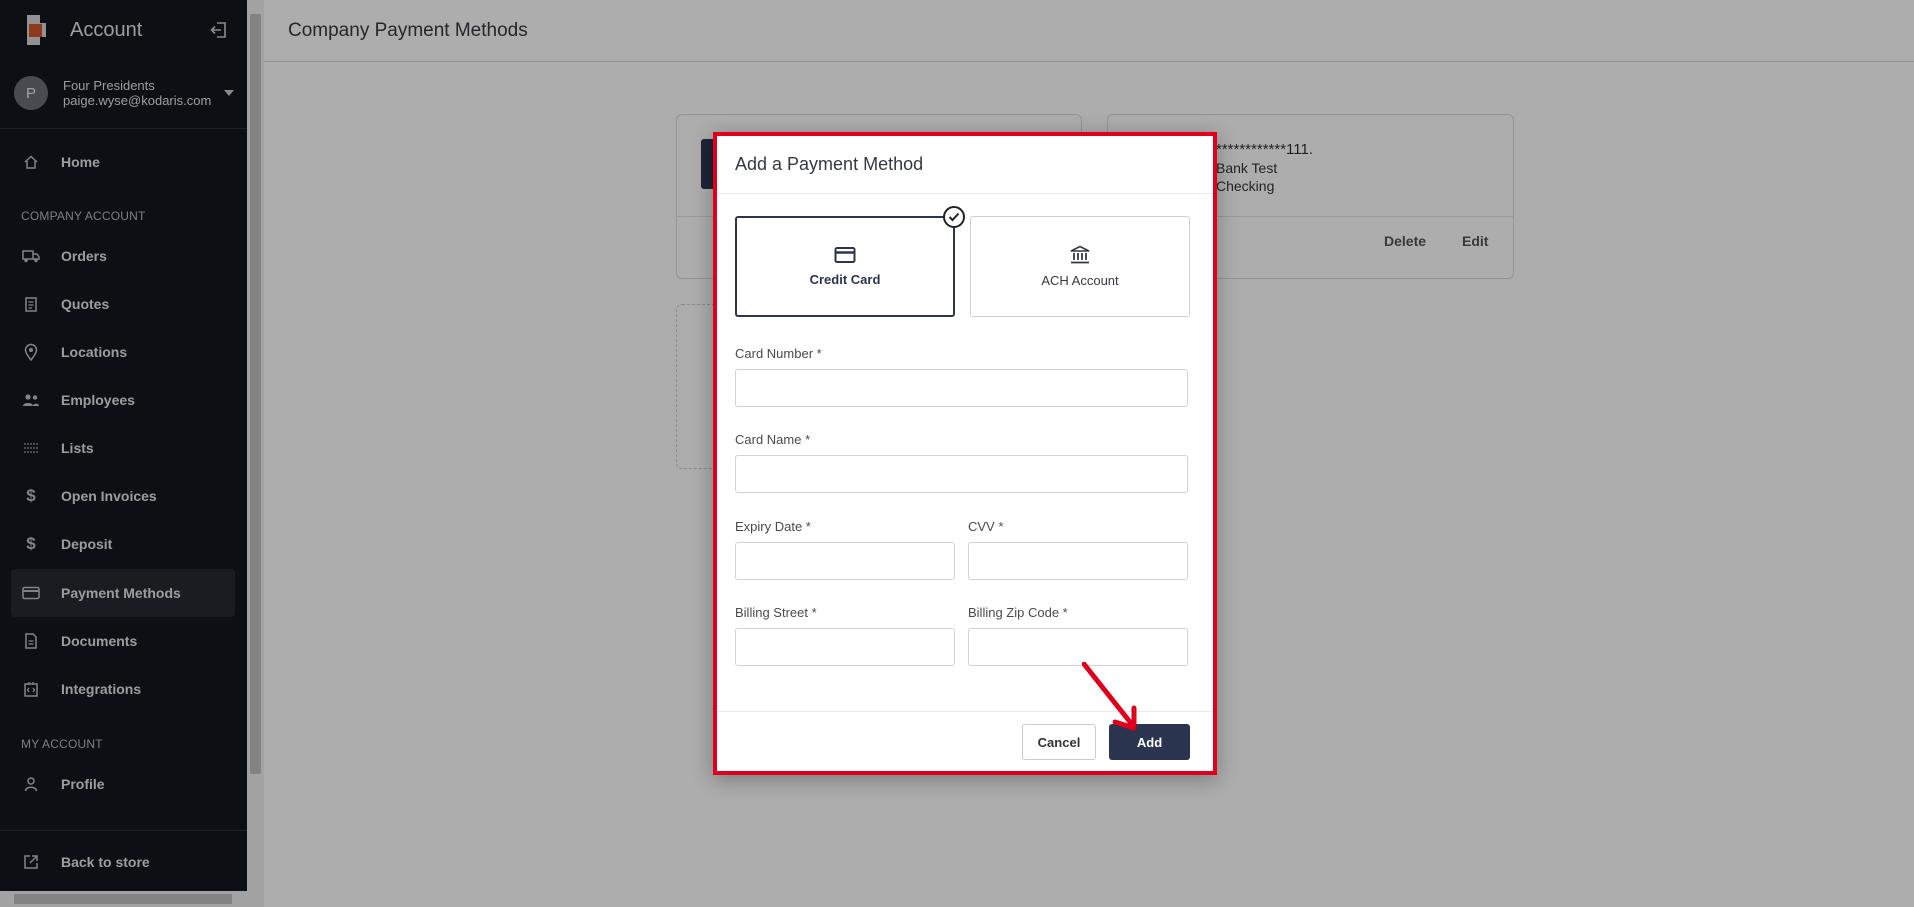 Image resolution: width=1914 pixels, height=907 pixels. Describe the element at coordinates (845, 647) in the screenshot. I see `billing-street-input` at that location.